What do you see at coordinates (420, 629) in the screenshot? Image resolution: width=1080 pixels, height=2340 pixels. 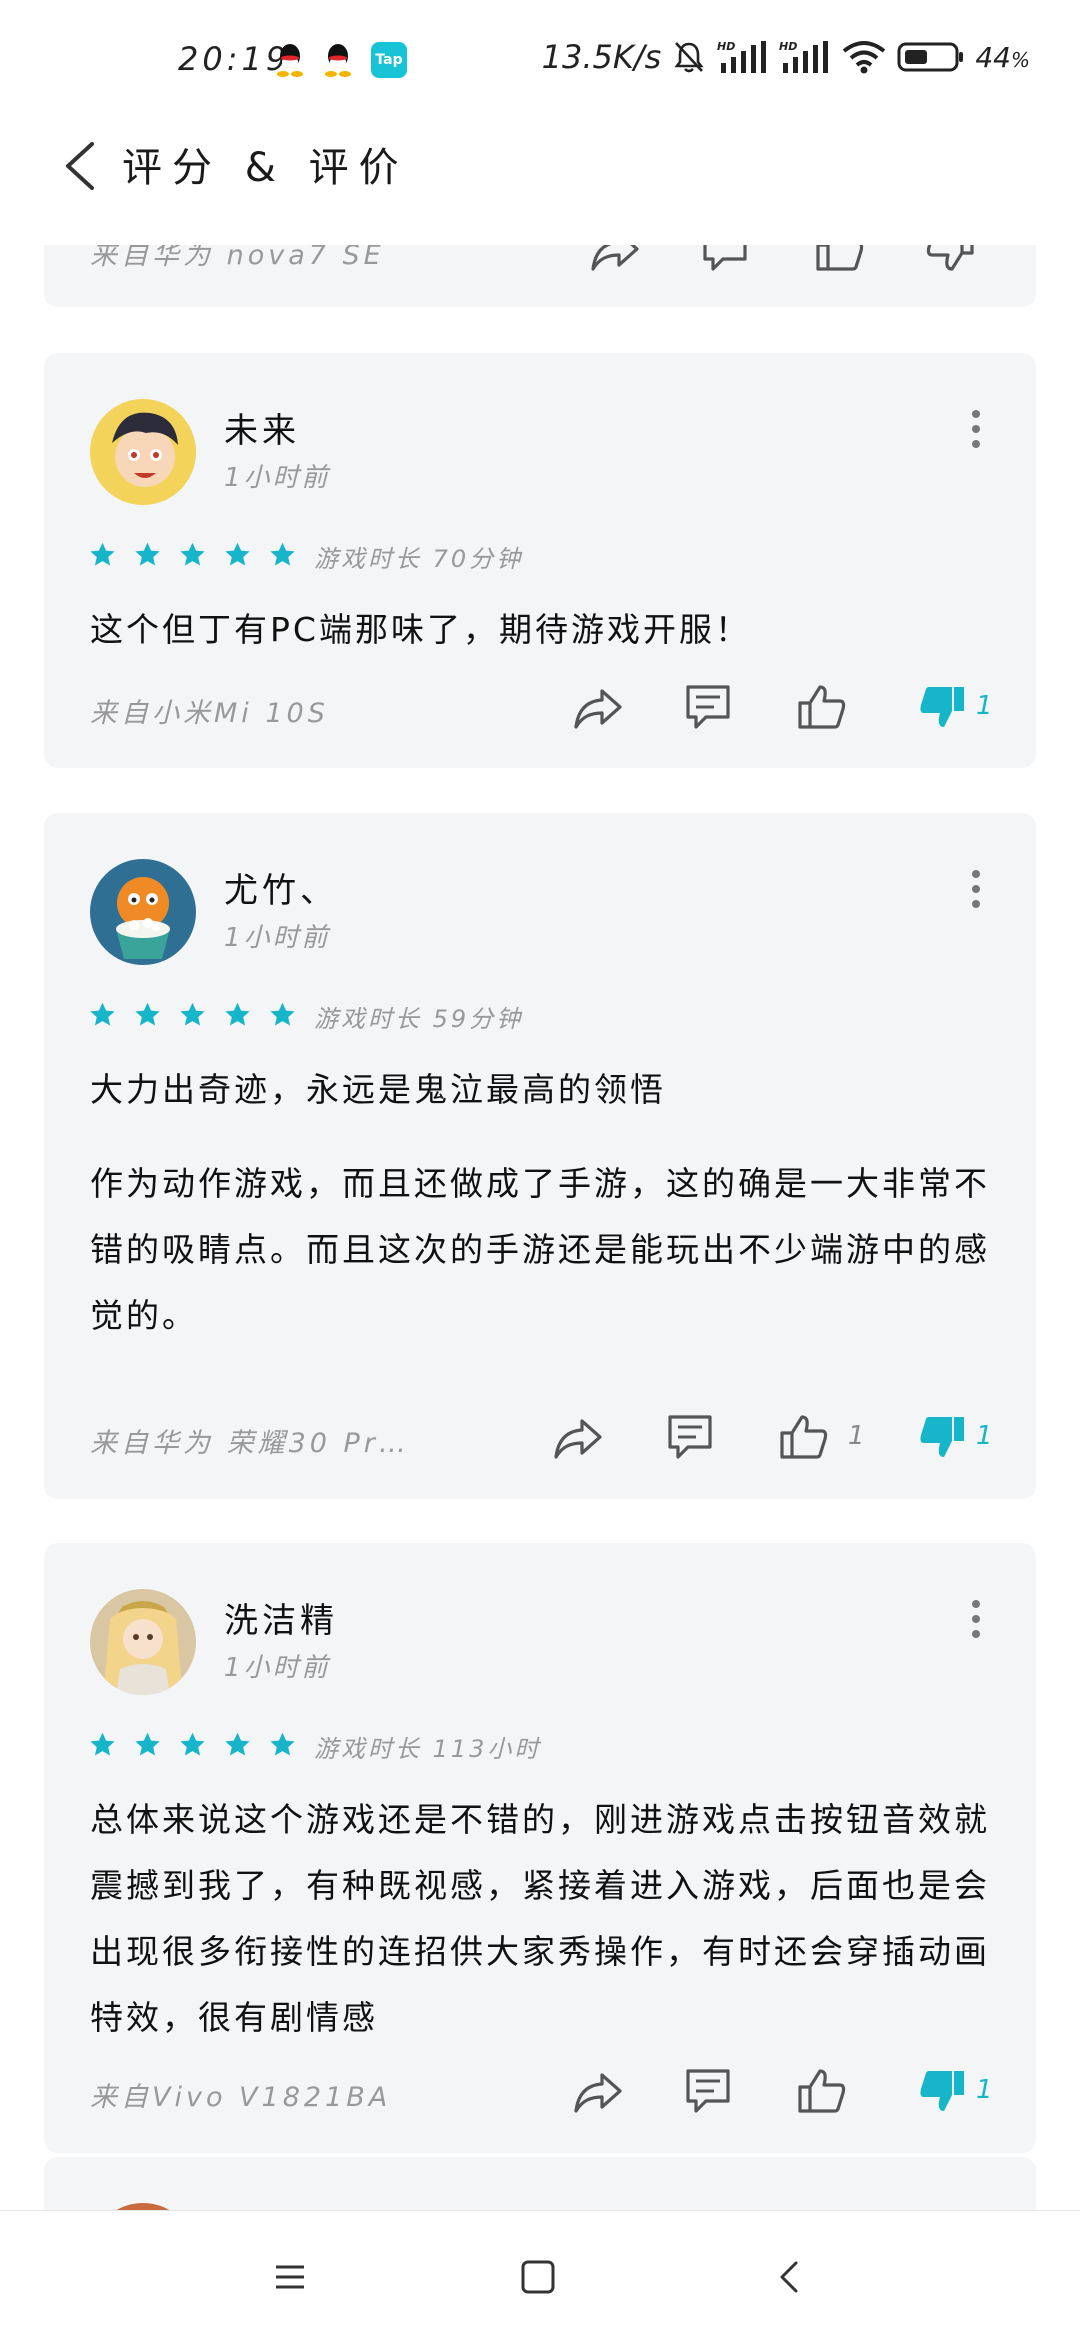 I see `review-text: 这个但丁有PC端那味了，期待游戏开服！` at bounding box center [420, 629].